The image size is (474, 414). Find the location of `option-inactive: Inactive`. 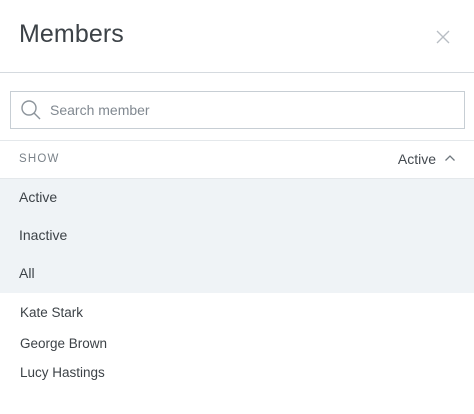

option-inactive: Inactive is located at coordinates (237, 236).